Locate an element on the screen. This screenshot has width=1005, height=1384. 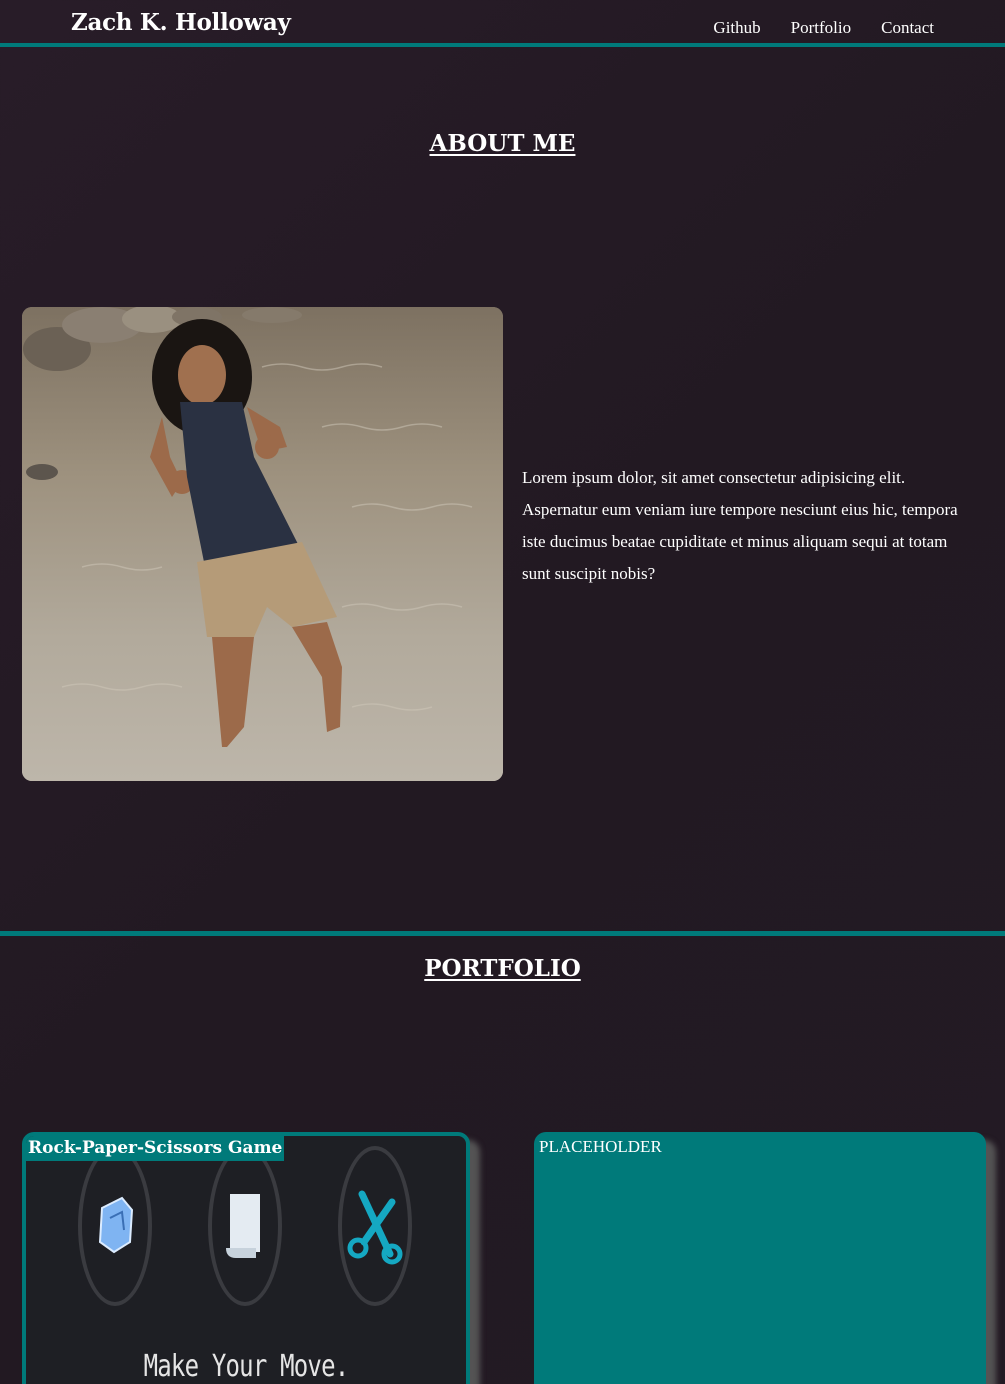
project-card-rps: Rock-Paper-Scissors Game Make Your Move. is located at coordinates (246, 1258).